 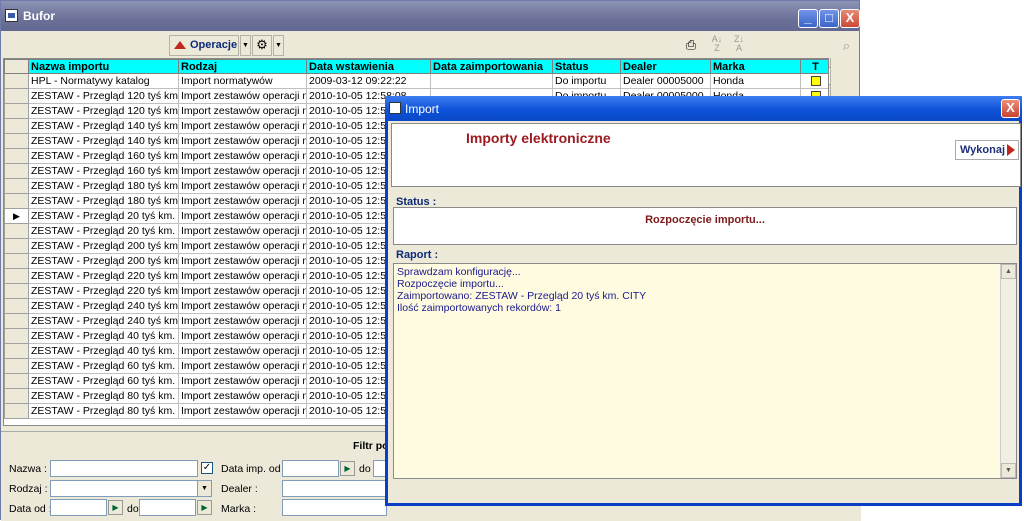 What do you see at coordinates (1008, 371) in the screenshot?
I see `report-scrollbar: ▲ ▼` at bounding box center [1008, 371].